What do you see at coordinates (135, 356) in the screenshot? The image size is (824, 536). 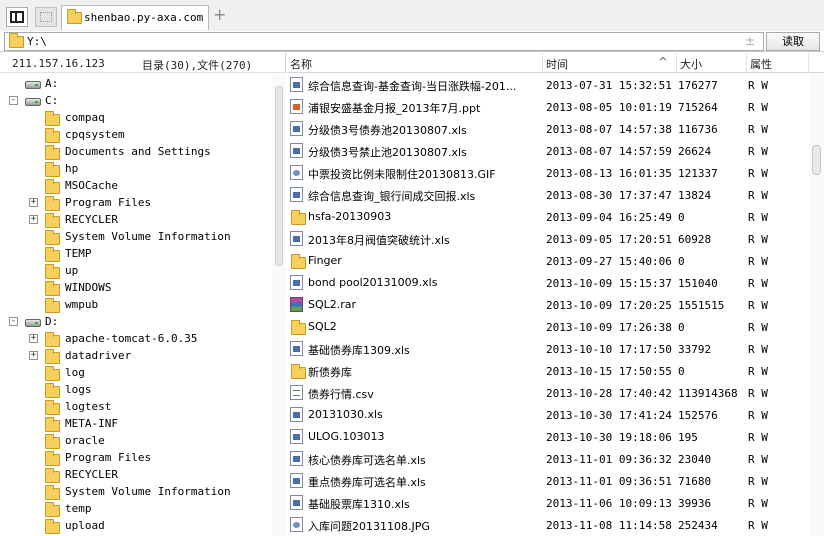 I see `tree-folder: + datadriver` at bounding box center [135, 356].